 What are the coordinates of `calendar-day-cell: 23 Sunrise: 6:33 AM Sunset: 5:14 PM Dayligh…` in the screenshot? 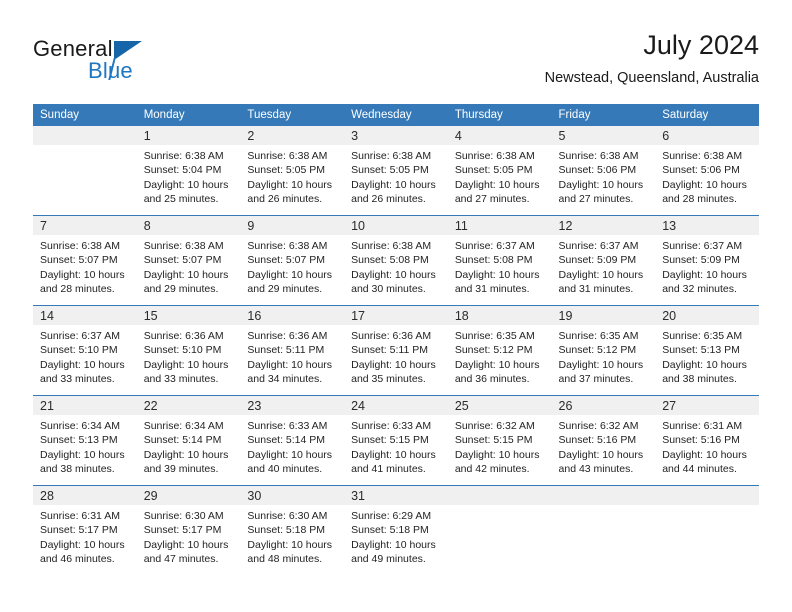 It's located at (292, 440).